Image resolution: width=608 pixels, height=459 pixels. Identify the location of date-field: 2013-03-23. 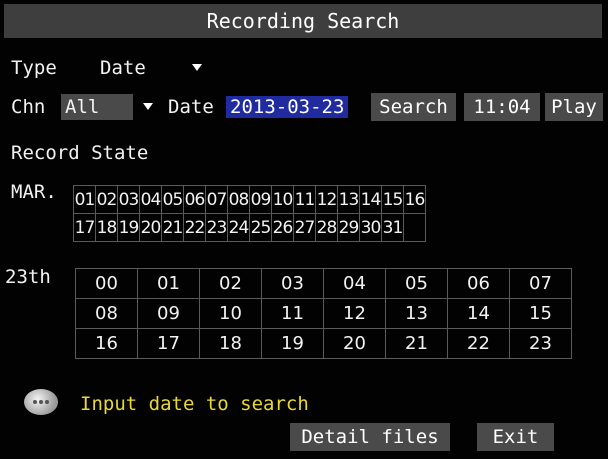
(287, 107).